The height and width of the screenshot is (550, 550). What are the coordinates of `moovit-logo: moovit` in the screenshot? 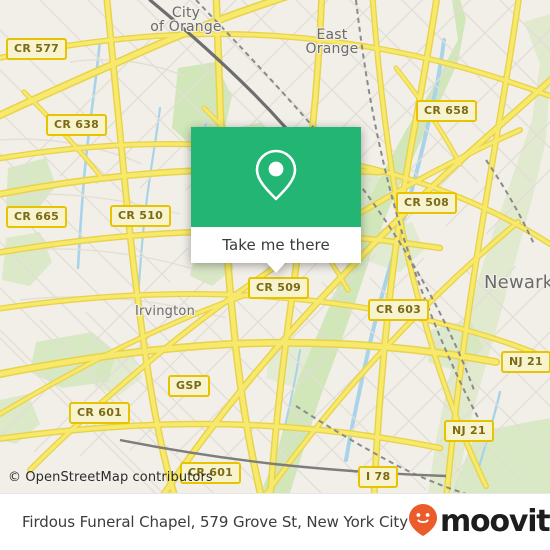 It's located at (479, 522).